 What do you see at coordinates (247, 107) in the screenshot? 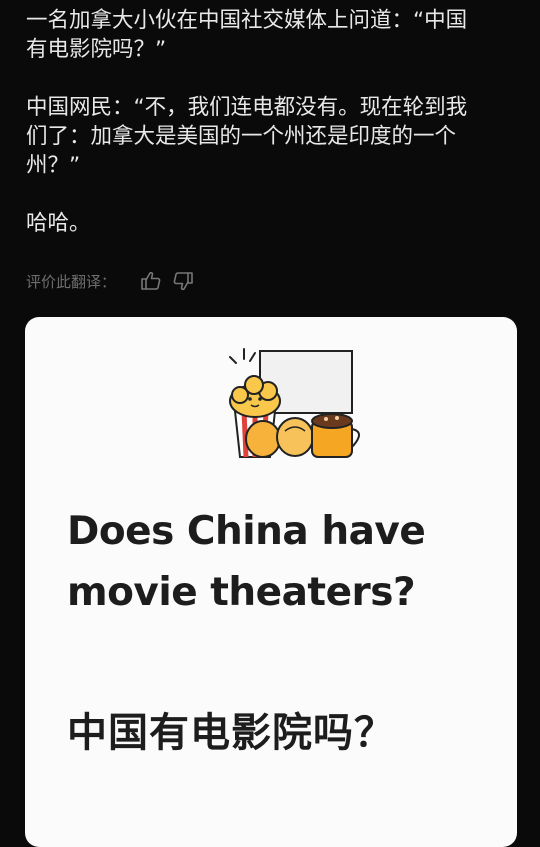
I see `post-line: 中国网民：“不，我们连电都没有。现在轮到我` at bounding box center [247, 107].